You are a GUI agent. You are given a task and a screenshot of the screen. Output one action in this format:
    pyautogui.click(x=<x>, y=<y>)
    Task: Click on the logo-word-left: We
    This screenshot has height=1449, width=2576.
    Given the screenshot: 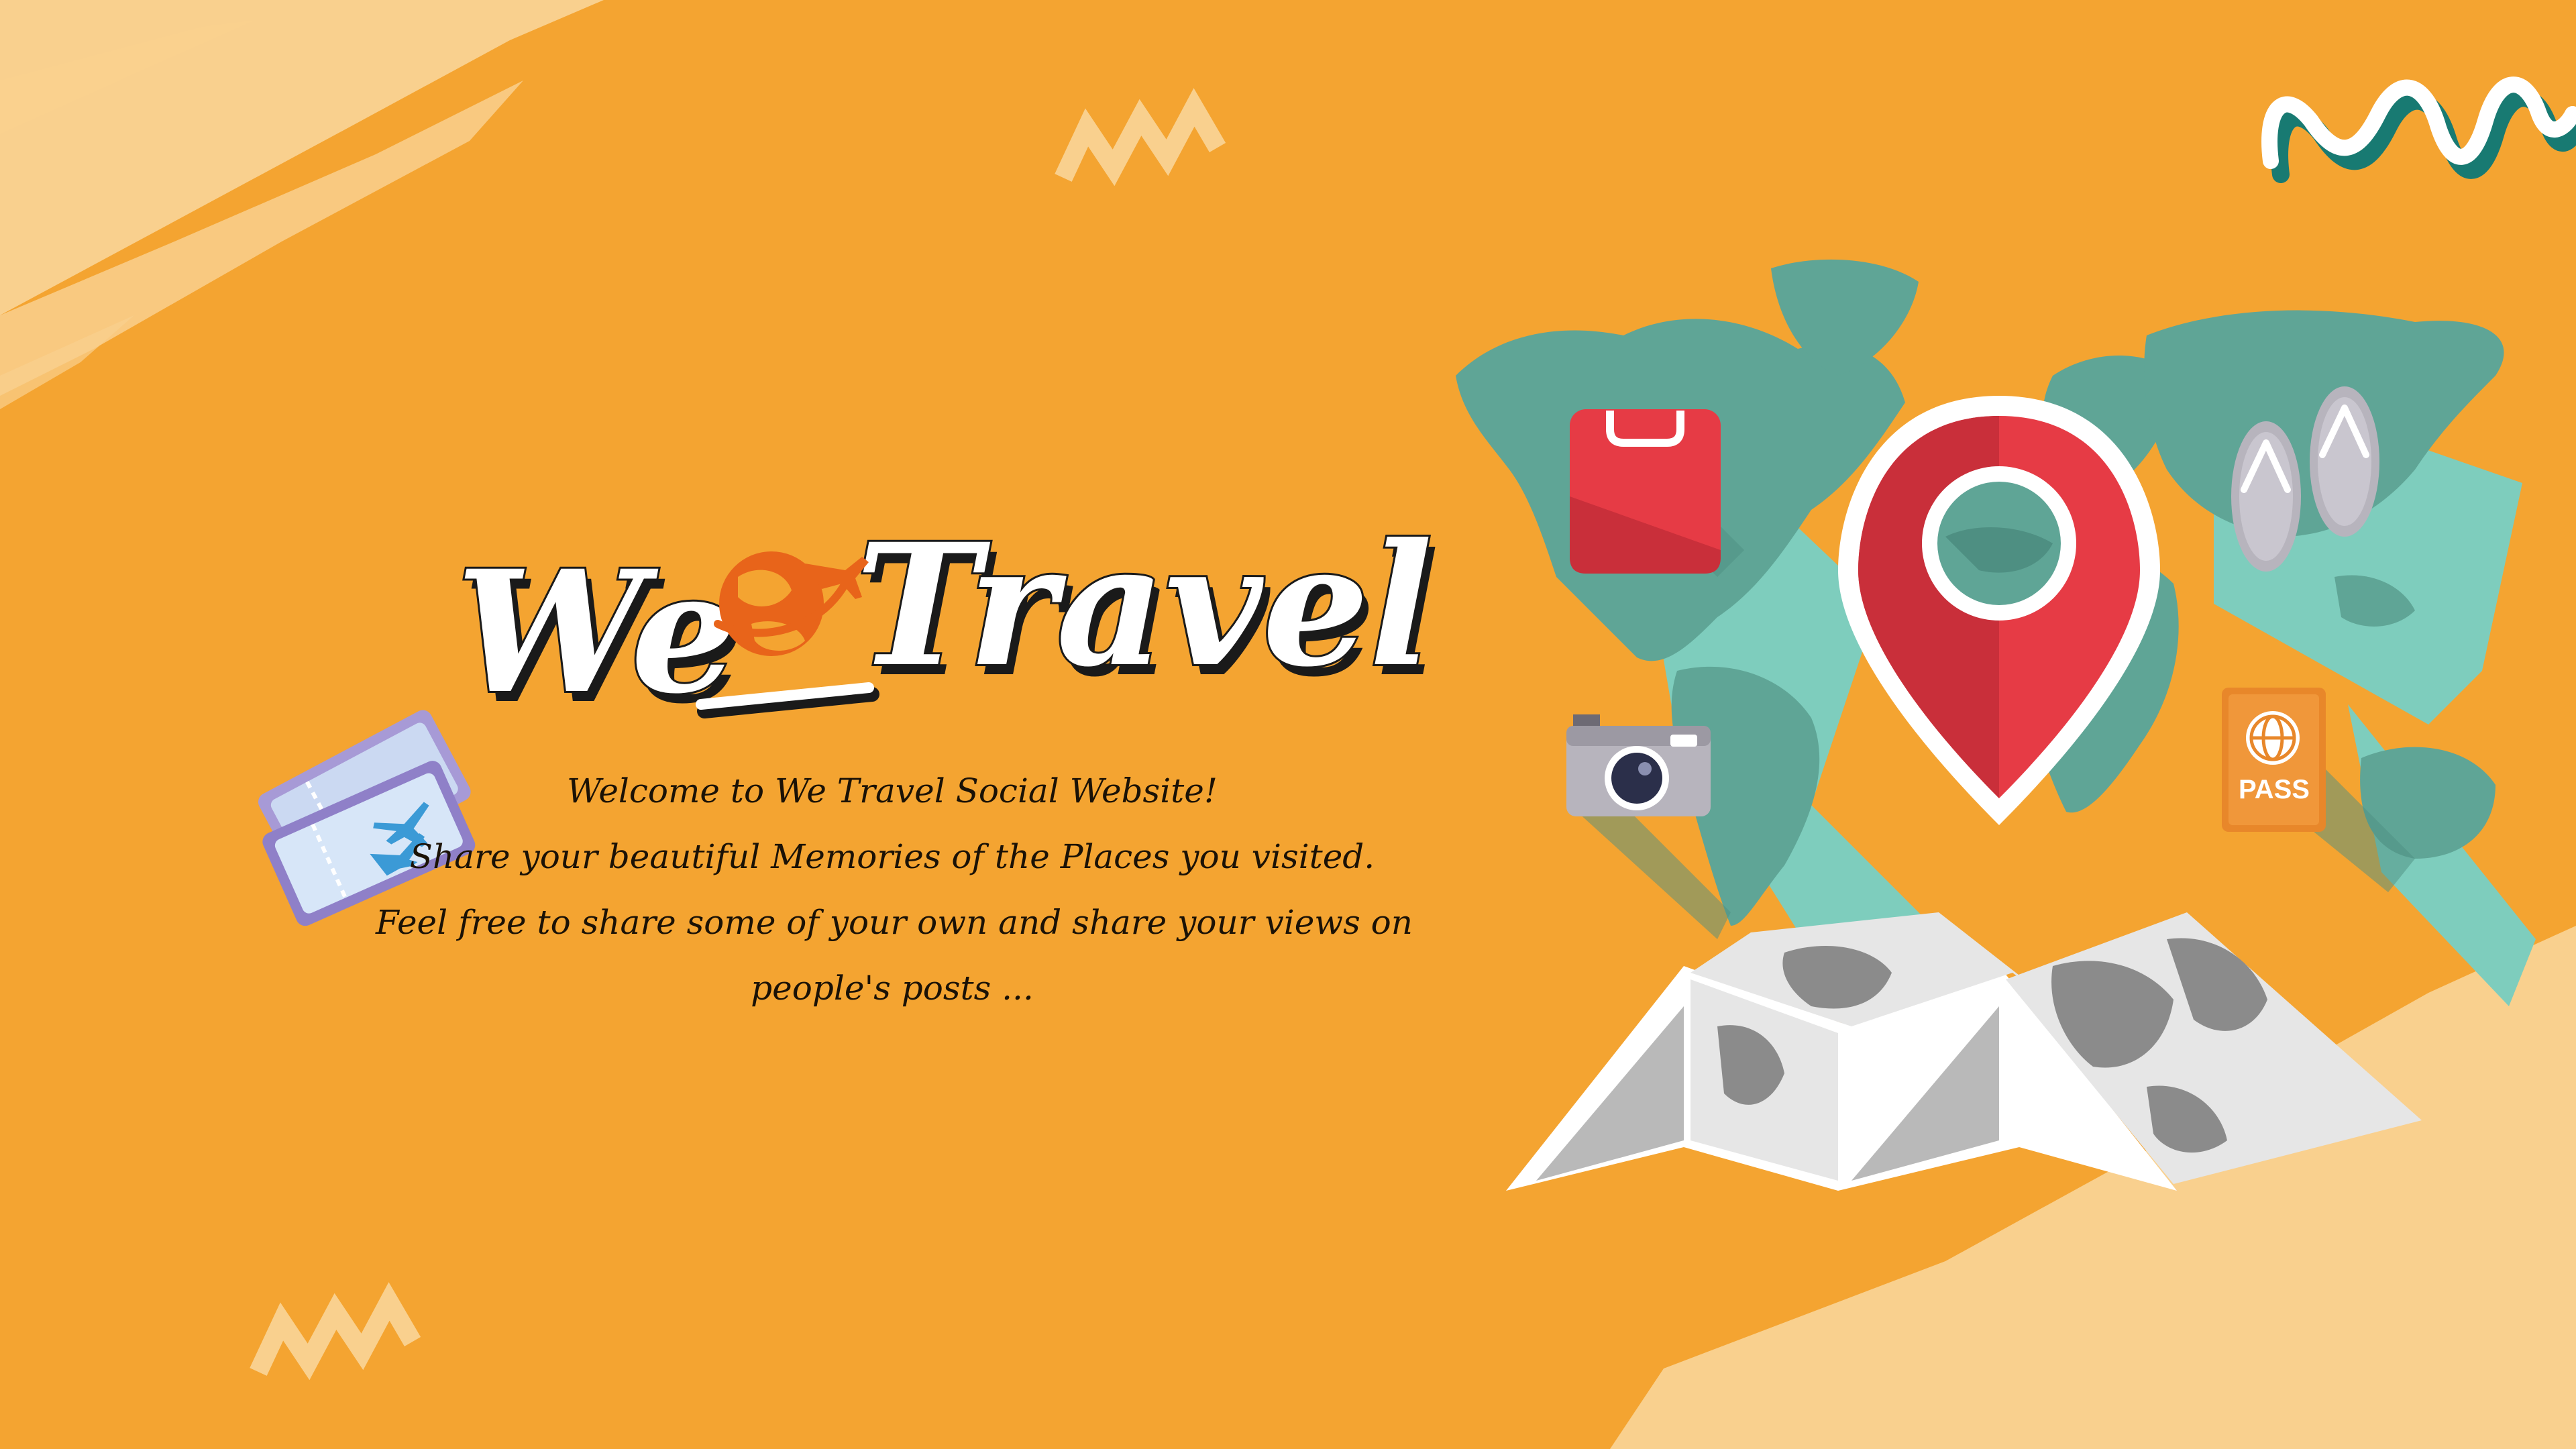 What is the action you would take?
    pyautogui.click(x=596, y=632)
    